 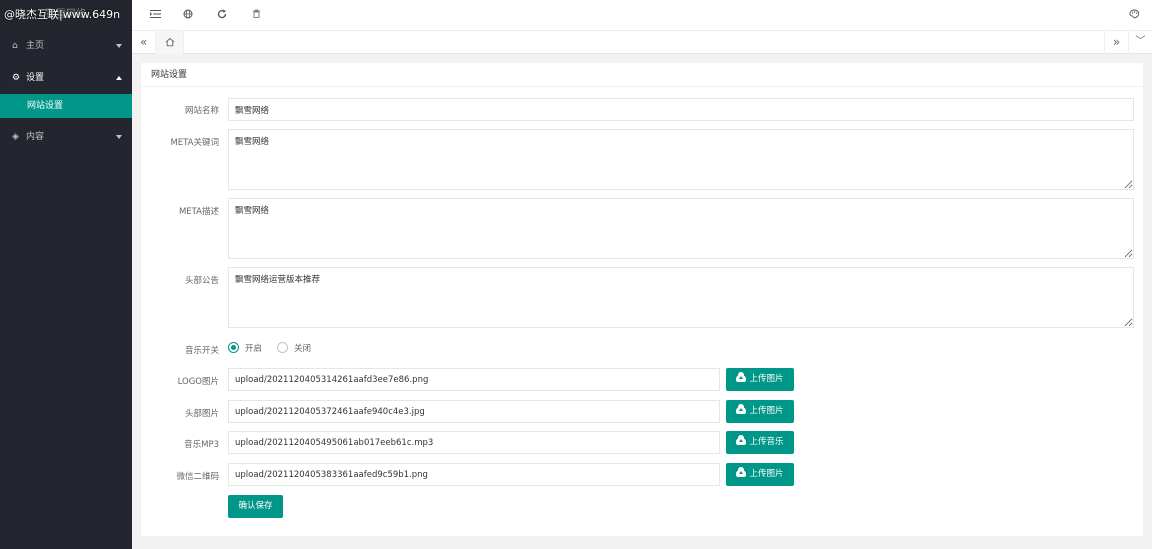 I want to click on upload-logo-button: 上传图片, so click(x=760, y=379).